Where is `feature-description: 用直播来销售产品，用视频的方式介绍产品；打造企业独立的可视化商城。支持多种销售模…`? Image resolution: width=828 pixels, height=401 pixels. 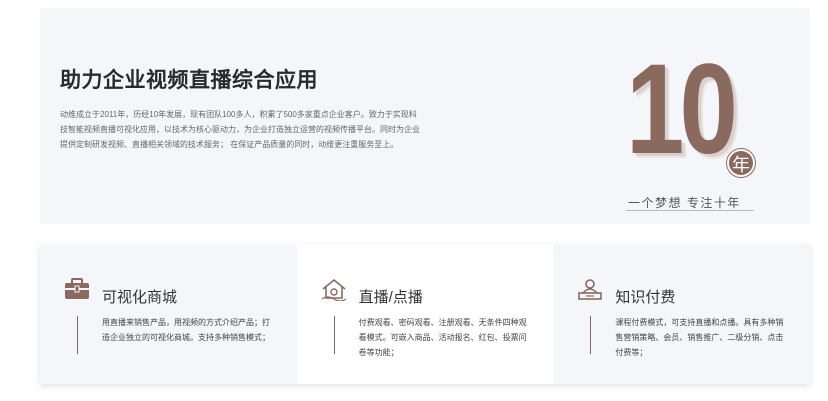
feature-description: 用直播来销售产品，用视频的方式介绍产品；打造企业独立的可视化商城。支持多种销售模… is located at coordinates (186, 330).